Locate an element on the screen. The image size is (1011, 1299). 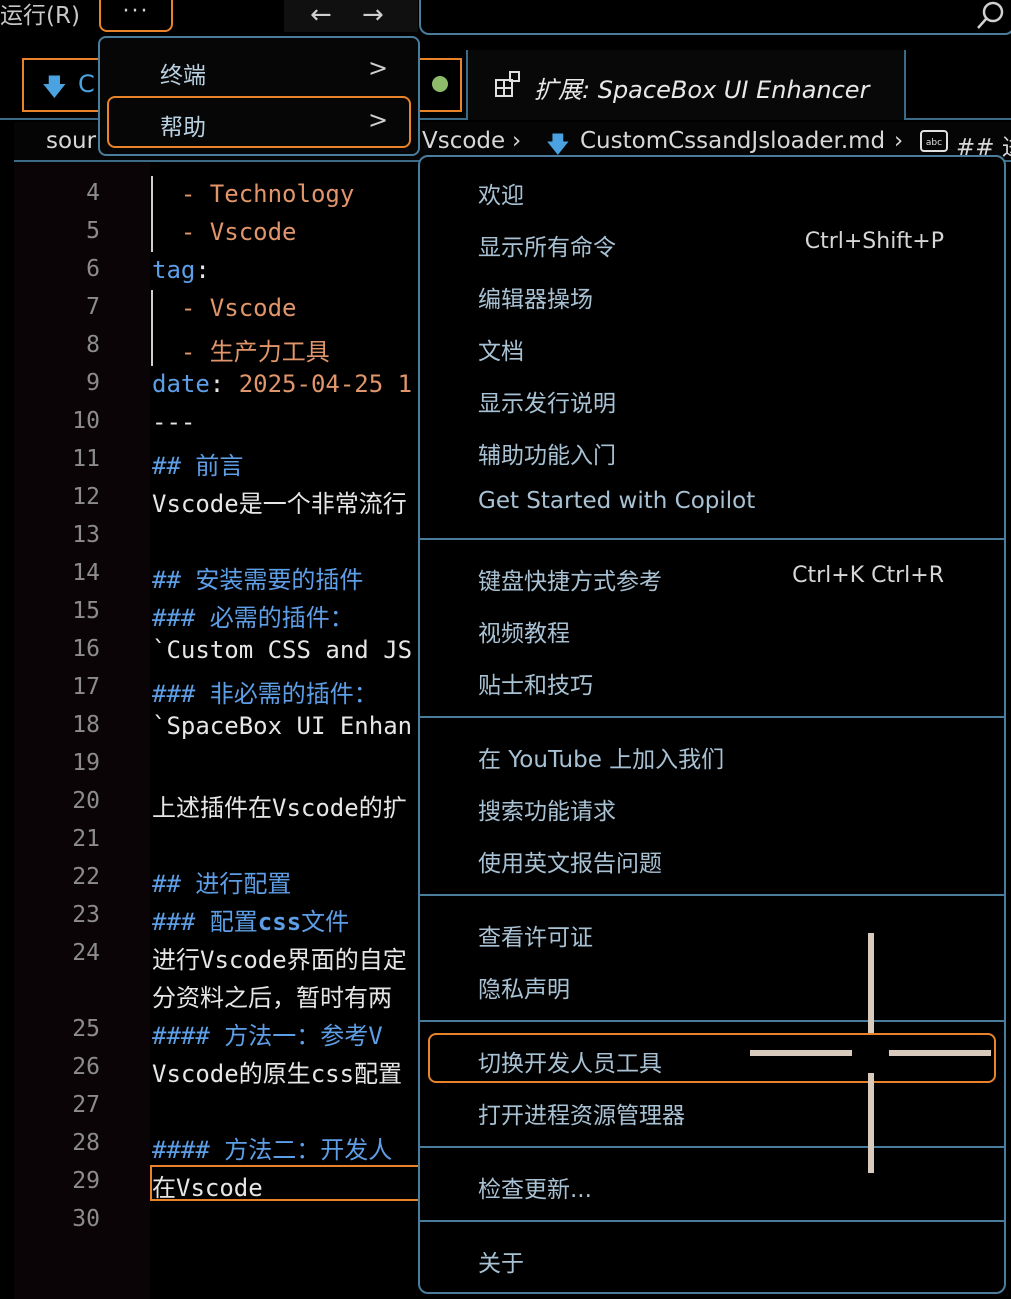
back-arrow-icon: ← is located at coordinates (321, 16).